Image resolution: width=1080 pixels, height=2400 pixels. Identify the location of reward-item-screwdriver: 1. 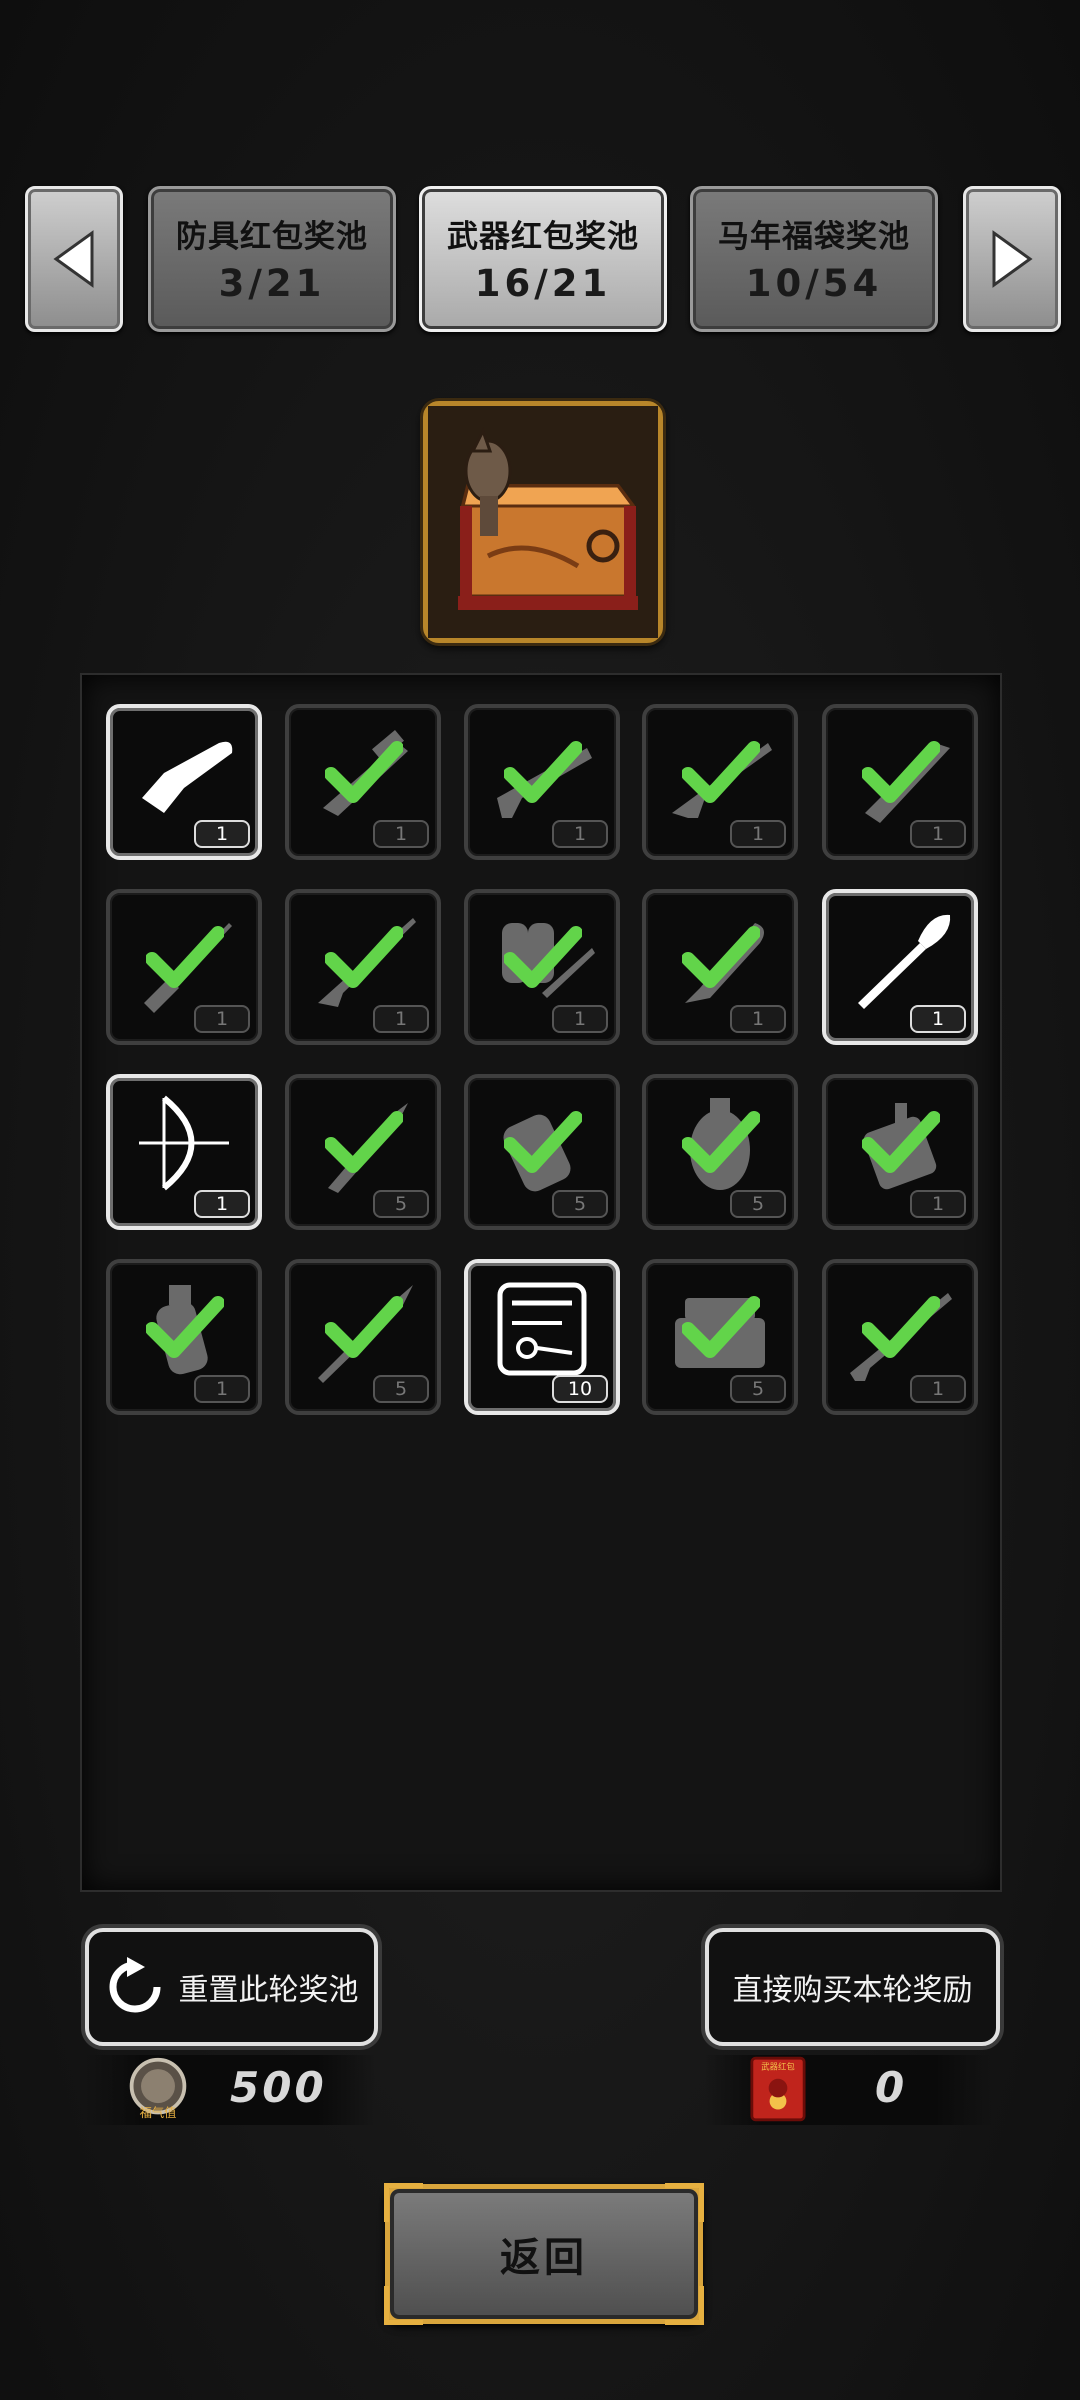
(184, 967).